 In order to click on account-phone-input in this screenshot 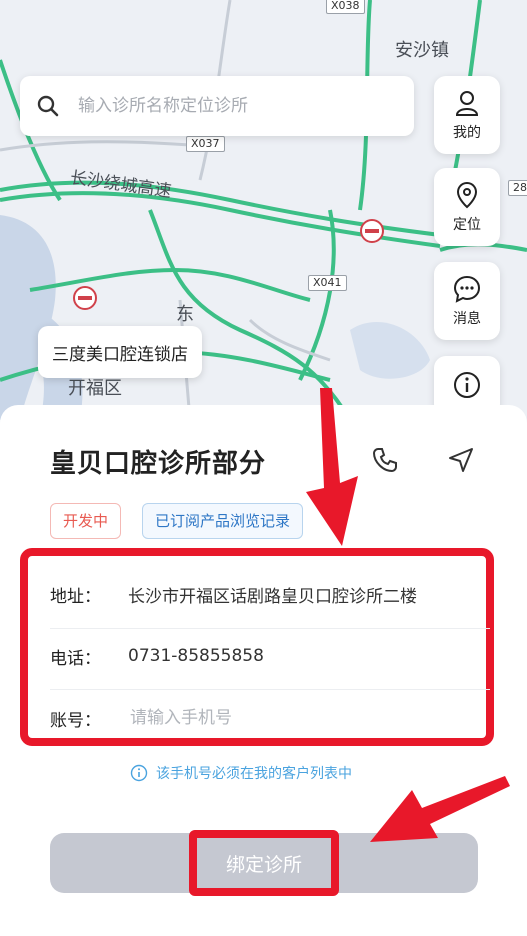, I will do `click(295, 718)`.